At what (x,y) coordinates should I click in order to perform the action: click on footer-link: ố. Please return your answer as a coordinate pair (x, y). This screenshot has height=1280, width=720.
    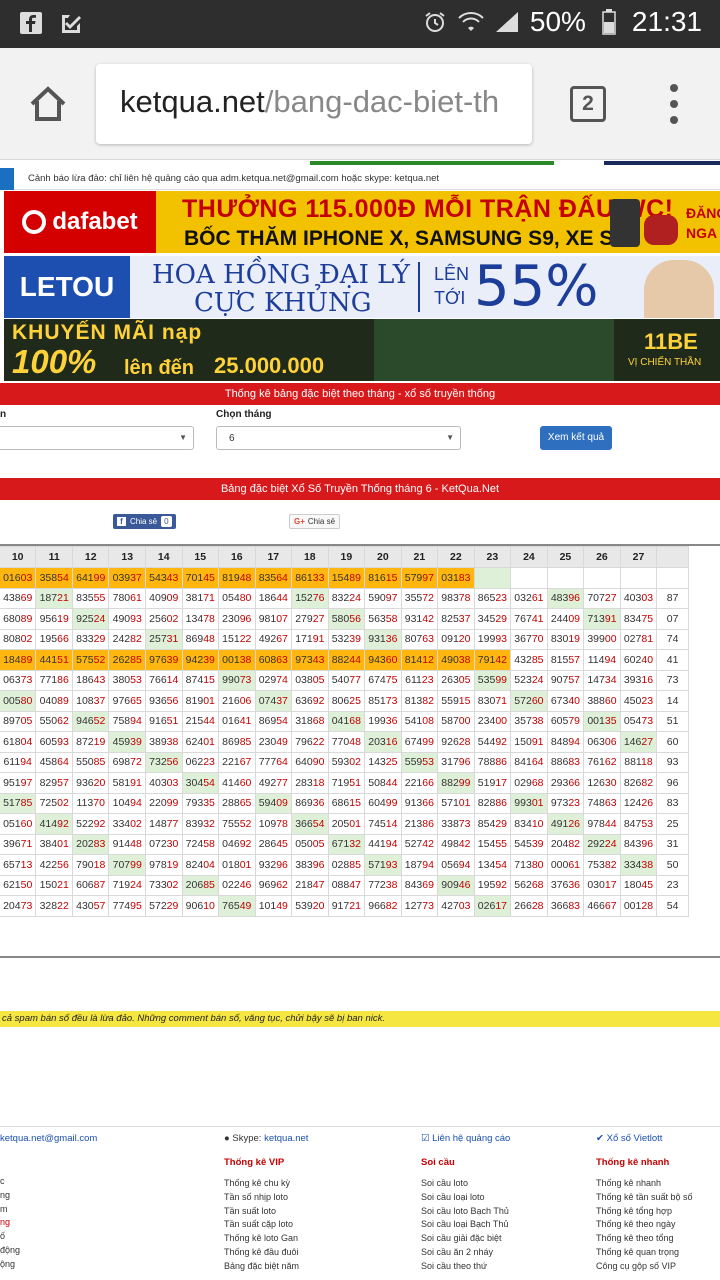
    Looking at the image, I should click on (10, 1237).